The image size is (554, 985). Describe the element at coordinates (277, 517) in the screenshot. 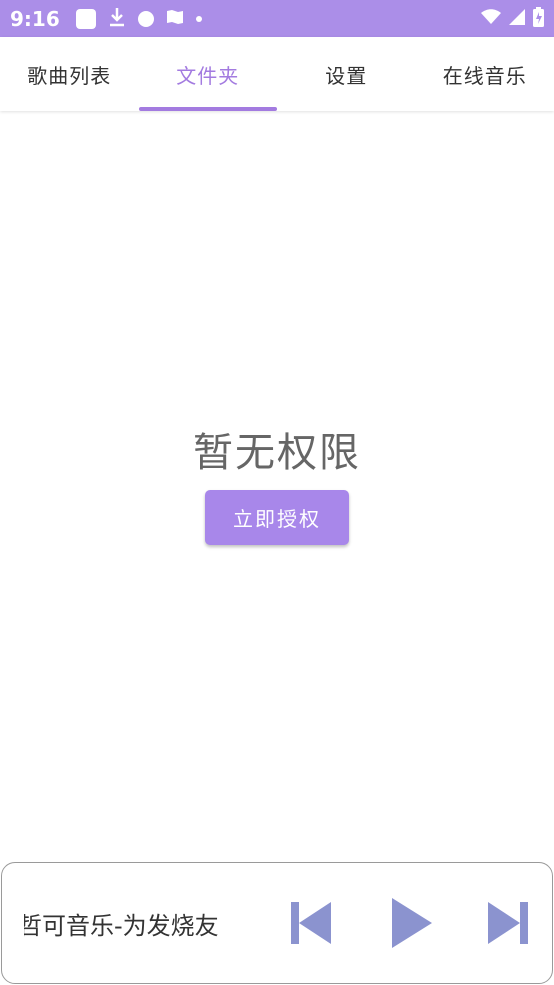

I see `grant-permission-button: 立即授权` at that location.